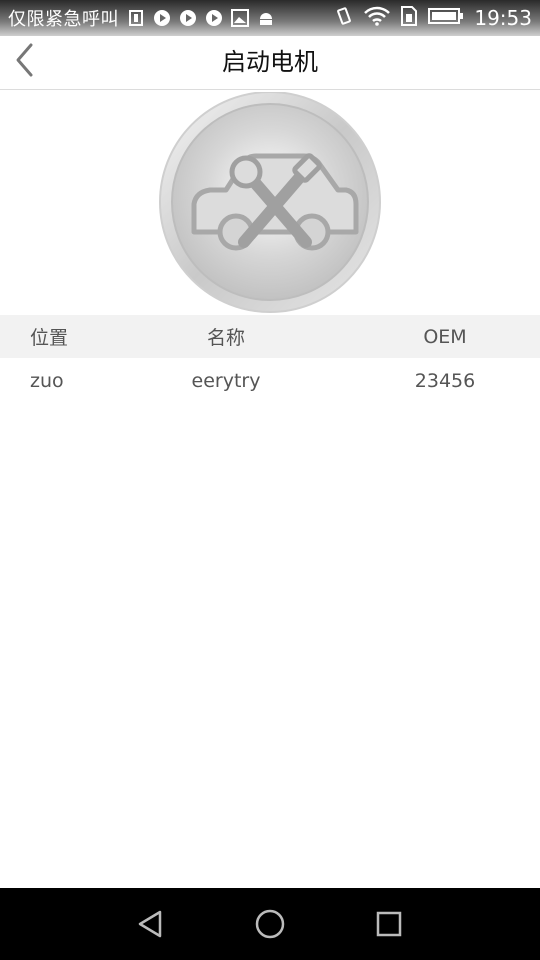 This screenshot has width=540, height=960. I want to click on clock: 19:53, so click(503, 18).